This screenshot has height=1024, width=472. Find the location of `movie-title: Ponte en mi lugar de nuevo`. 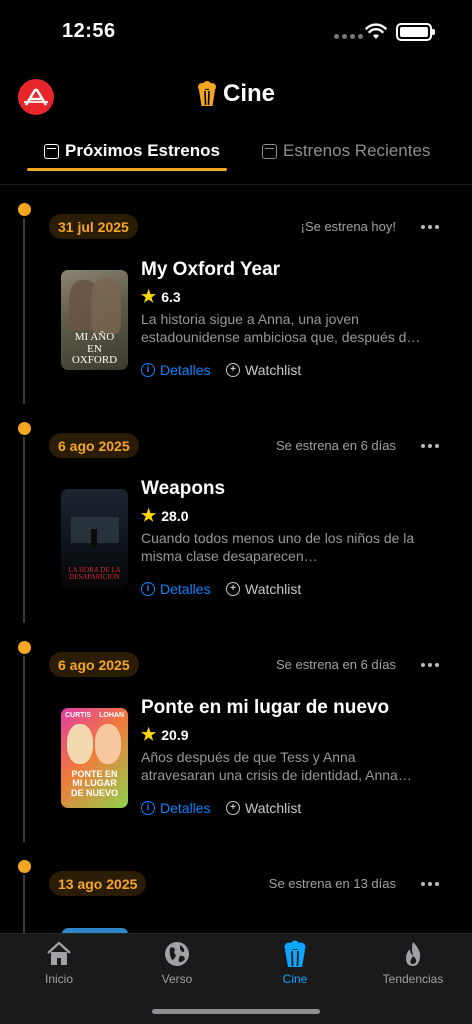

movie-title: Ponte en mi lugar de nuevo is located at coordinates (265, 708).